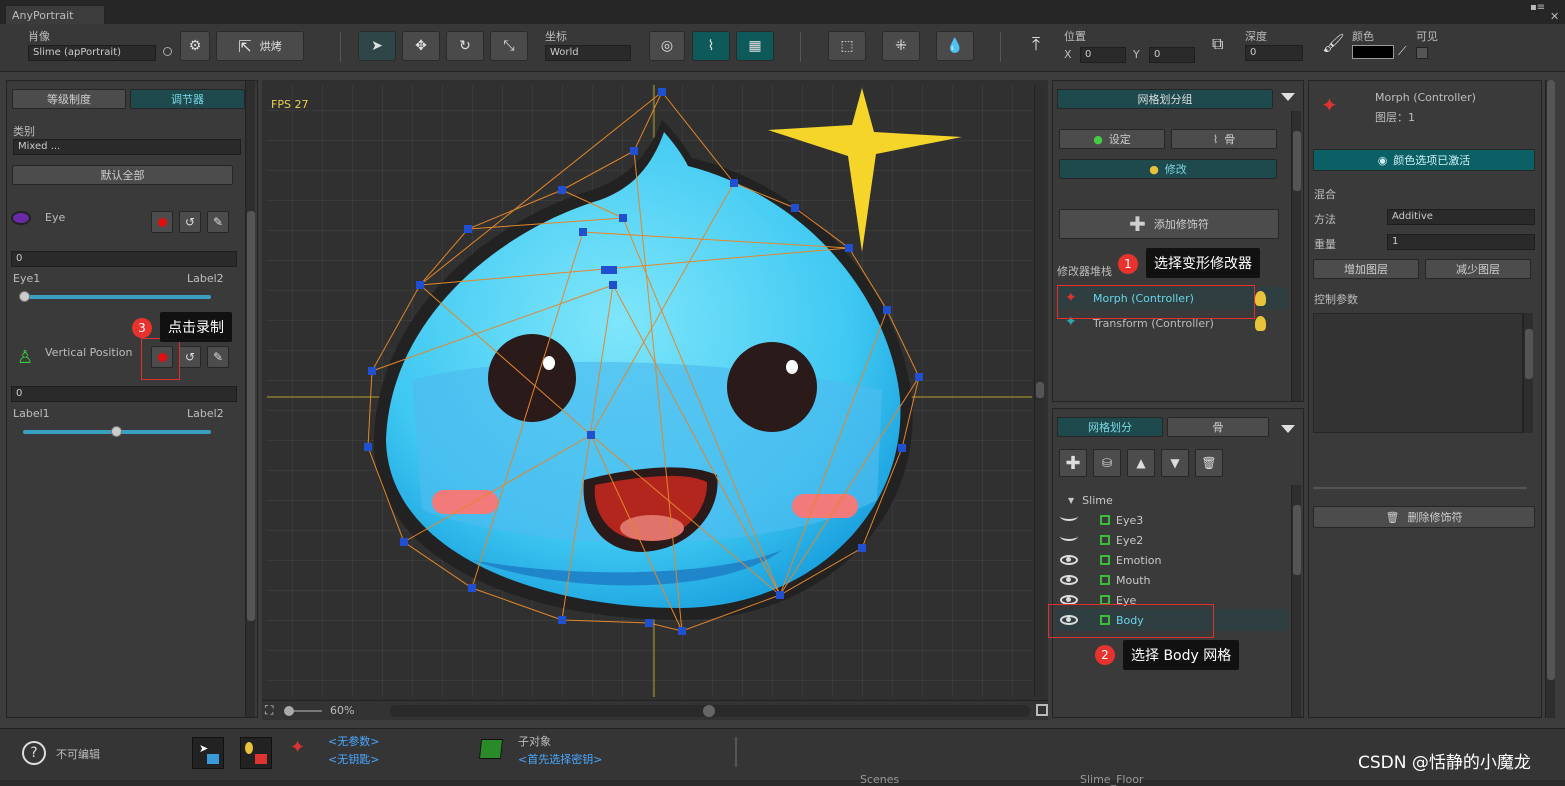  Describe the element at coordinates (1424, 517) in the screenshot. I see `delete-modifier-button: 🗑 删除修饰符` at that location.